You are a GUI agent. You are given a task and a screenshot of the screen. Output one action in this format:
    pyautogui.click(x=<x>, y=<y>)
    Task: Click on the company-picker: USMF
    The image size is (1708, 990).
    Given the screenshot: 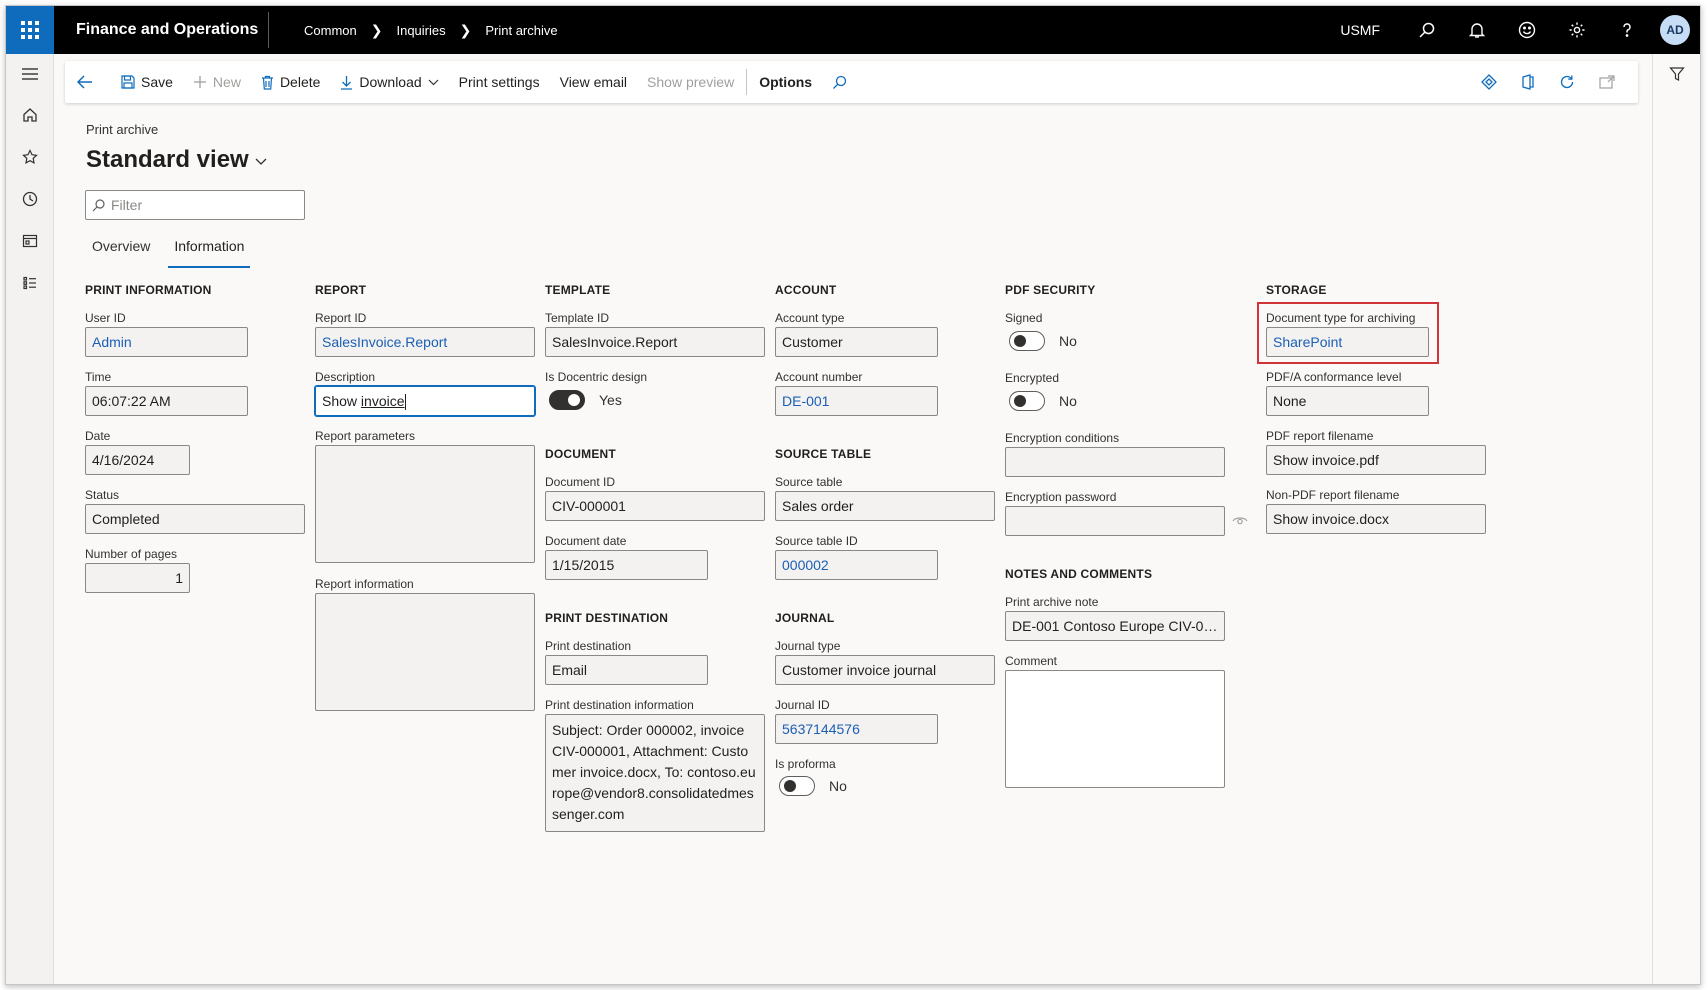 What is the action you would take?
    pyautogui.click(x=1360, y=30)
    